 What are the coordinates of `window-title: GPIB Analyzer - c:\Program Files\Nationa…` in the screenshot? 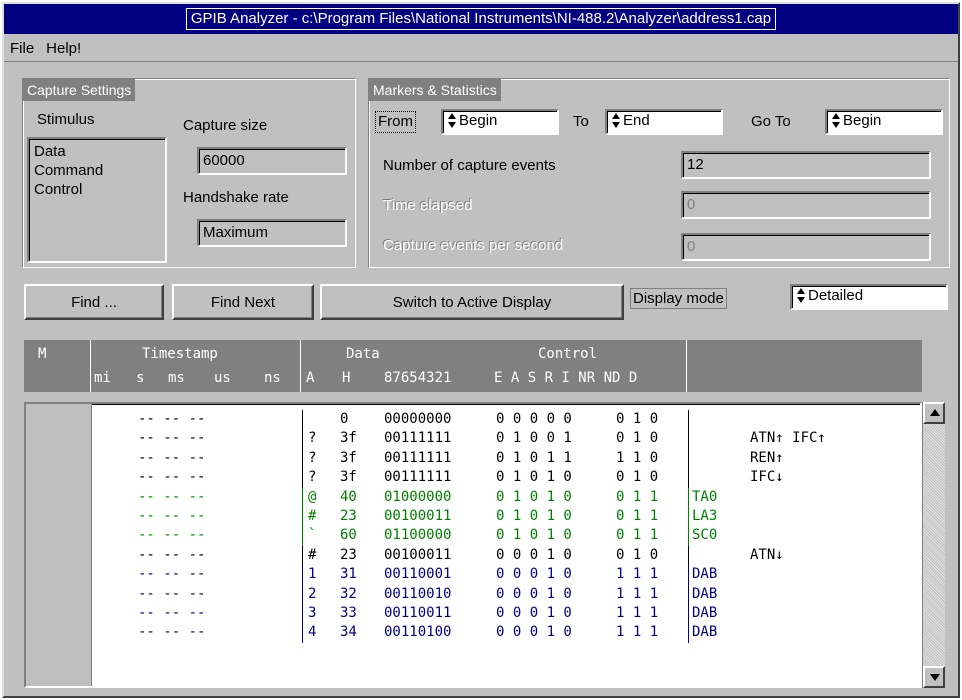 It's located at (481, 19).